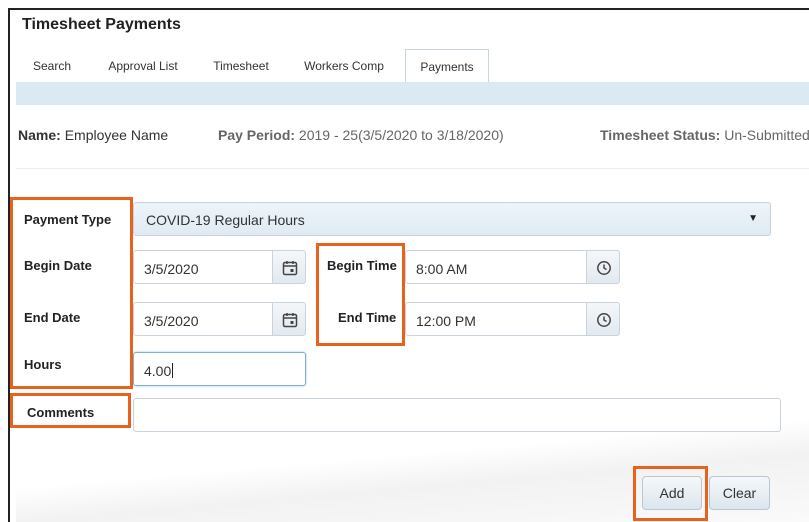 The image size is (809, 522). I want to click on tab-content-header, so click(412, 93).